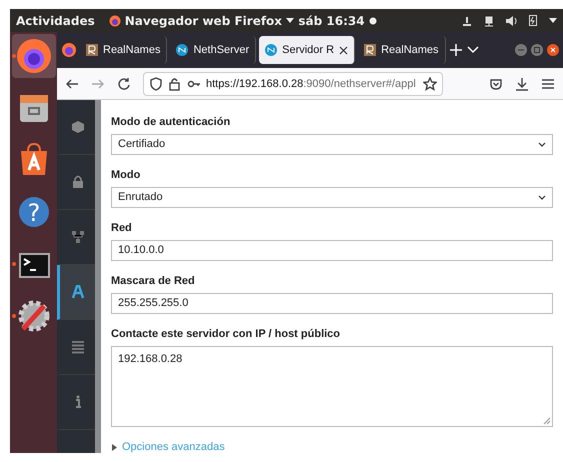 The width and height of the screenshot is (563, 462). What do you see at coordinates (332, 250) in the screenshot?
I see `input-field: 10.10.0.0` at bounding box center [332, 250].